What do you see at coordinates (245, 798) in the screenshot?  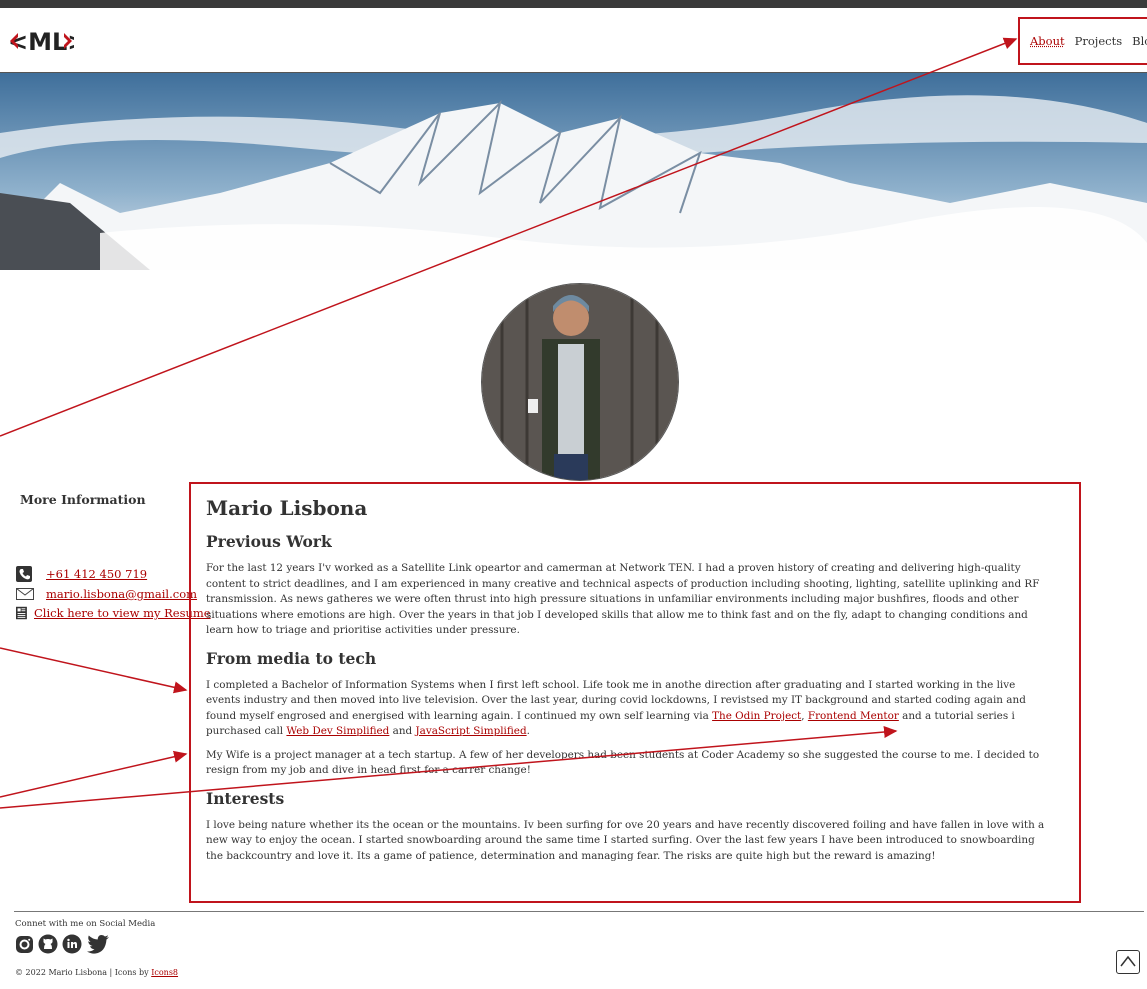 I see `interests-heading: Interests` at bounding box center [245, 798].